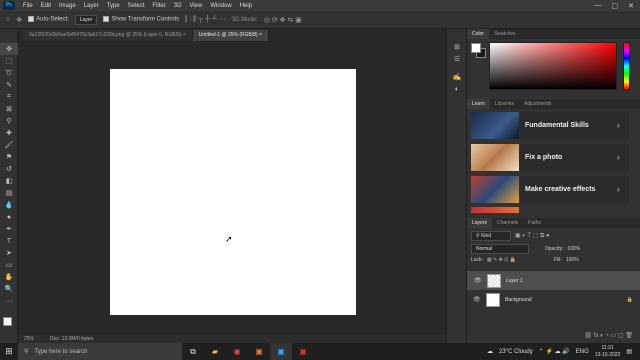 The image size is (640, 360). What do you see at coordinates (629, 351) in the screenshot?
I see `notification-icon: ▤` at bounding box center [629, 351].